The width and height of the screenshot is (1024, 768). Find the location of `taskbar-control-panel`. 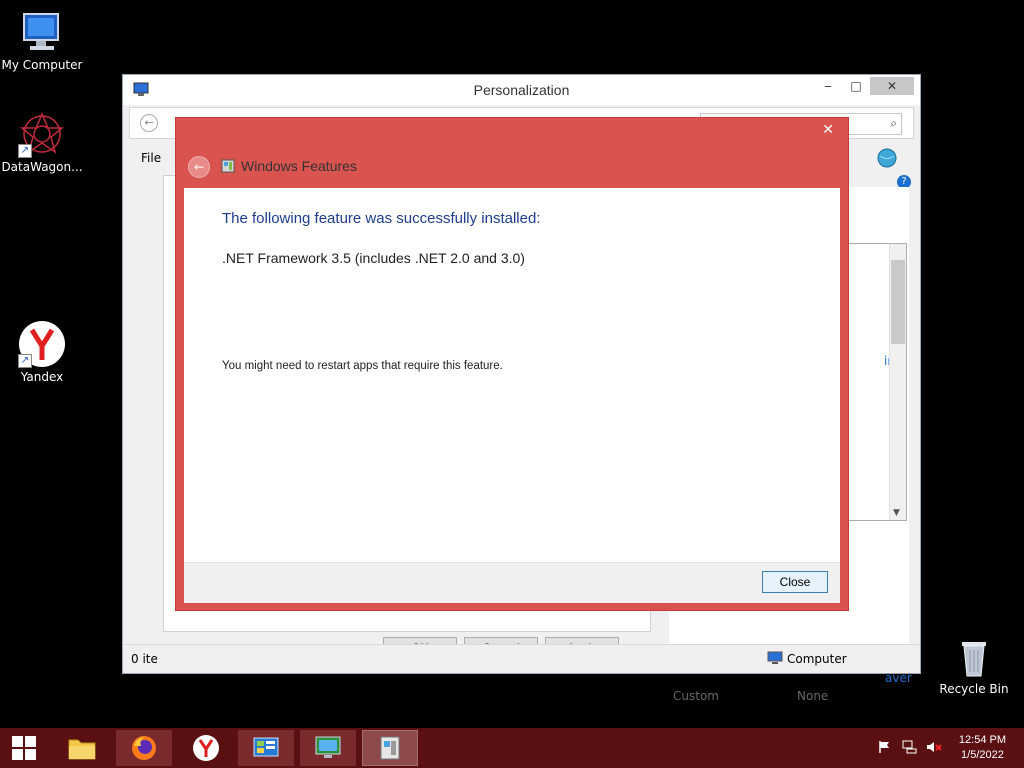

taskbar-control-panel is located at coordinates (266, 748).